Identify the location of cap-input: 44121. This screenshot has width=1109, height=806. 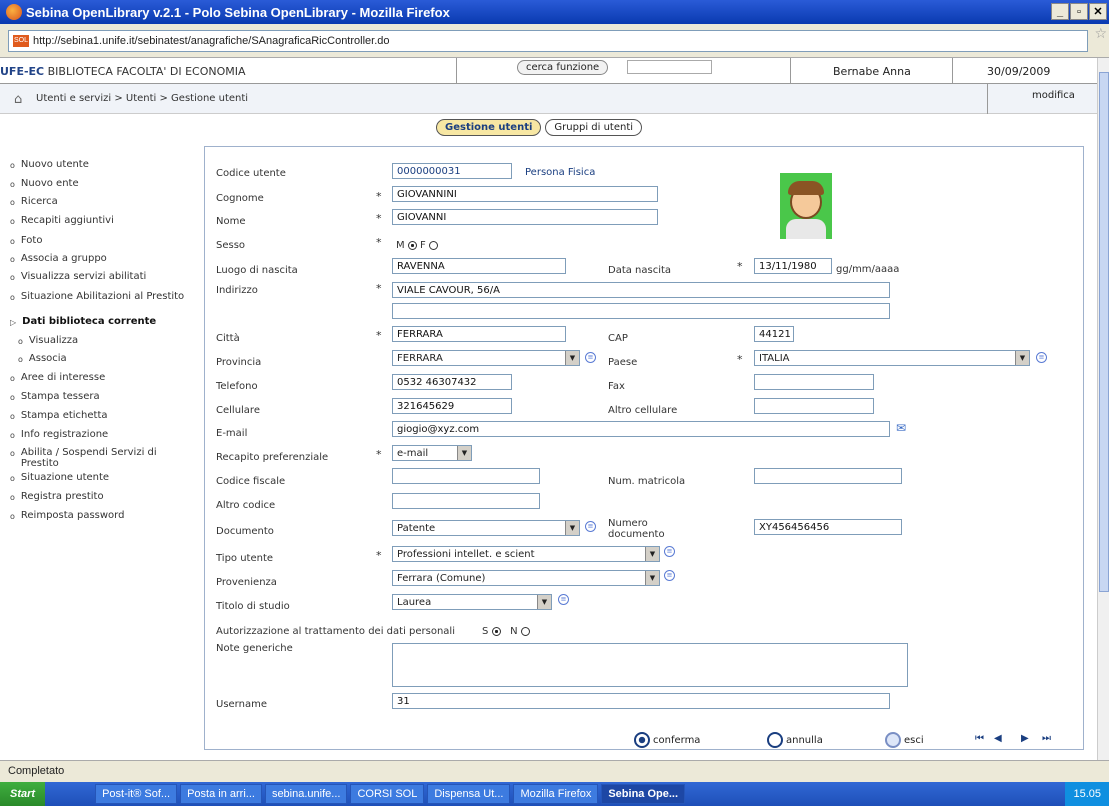
(774, 334).